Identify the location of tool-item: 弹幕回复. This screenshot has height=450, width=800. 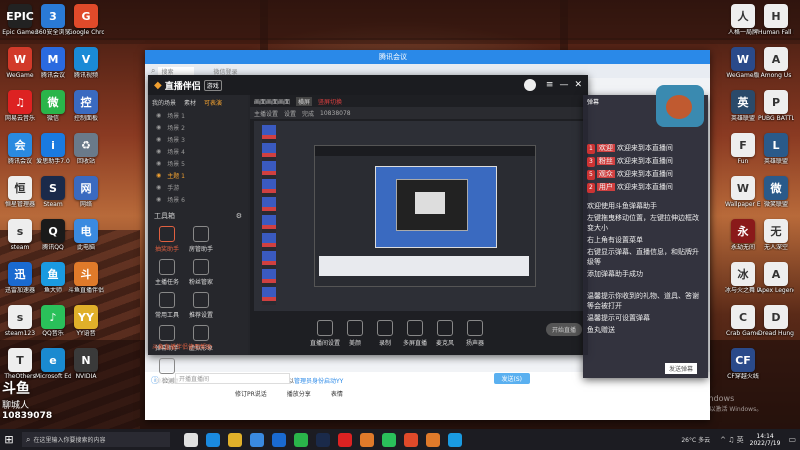
(167, 371).